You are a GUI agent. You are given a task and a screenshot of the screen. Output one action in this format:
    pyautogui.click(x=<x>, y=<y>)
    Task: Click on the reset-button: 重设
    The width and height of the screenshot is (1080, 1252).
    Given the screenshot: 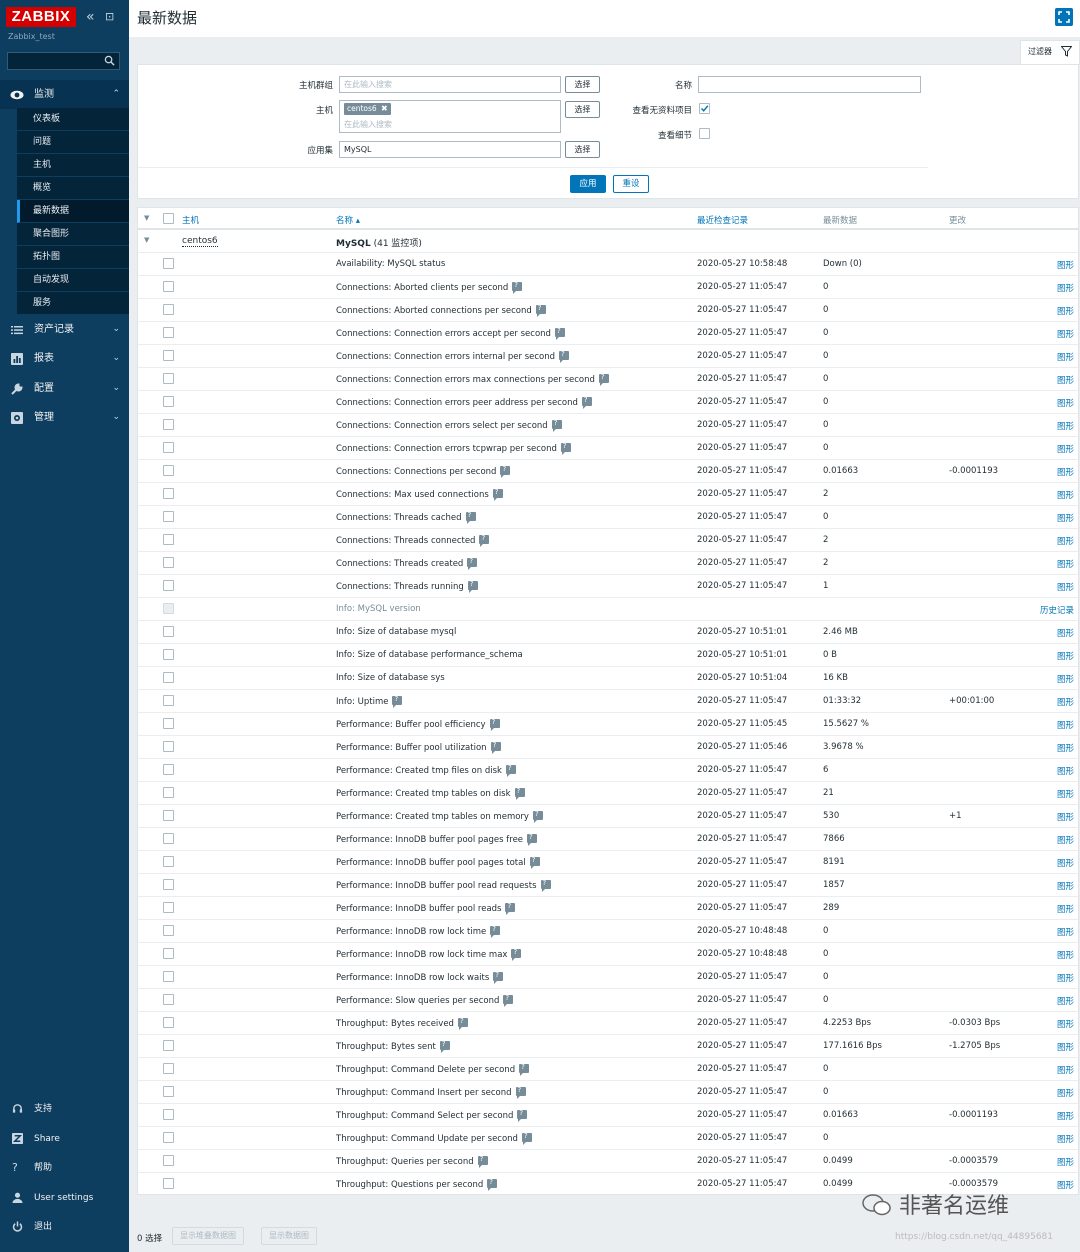 What is the action you would take?
    pyautogui.click(x=631, y=184)
    